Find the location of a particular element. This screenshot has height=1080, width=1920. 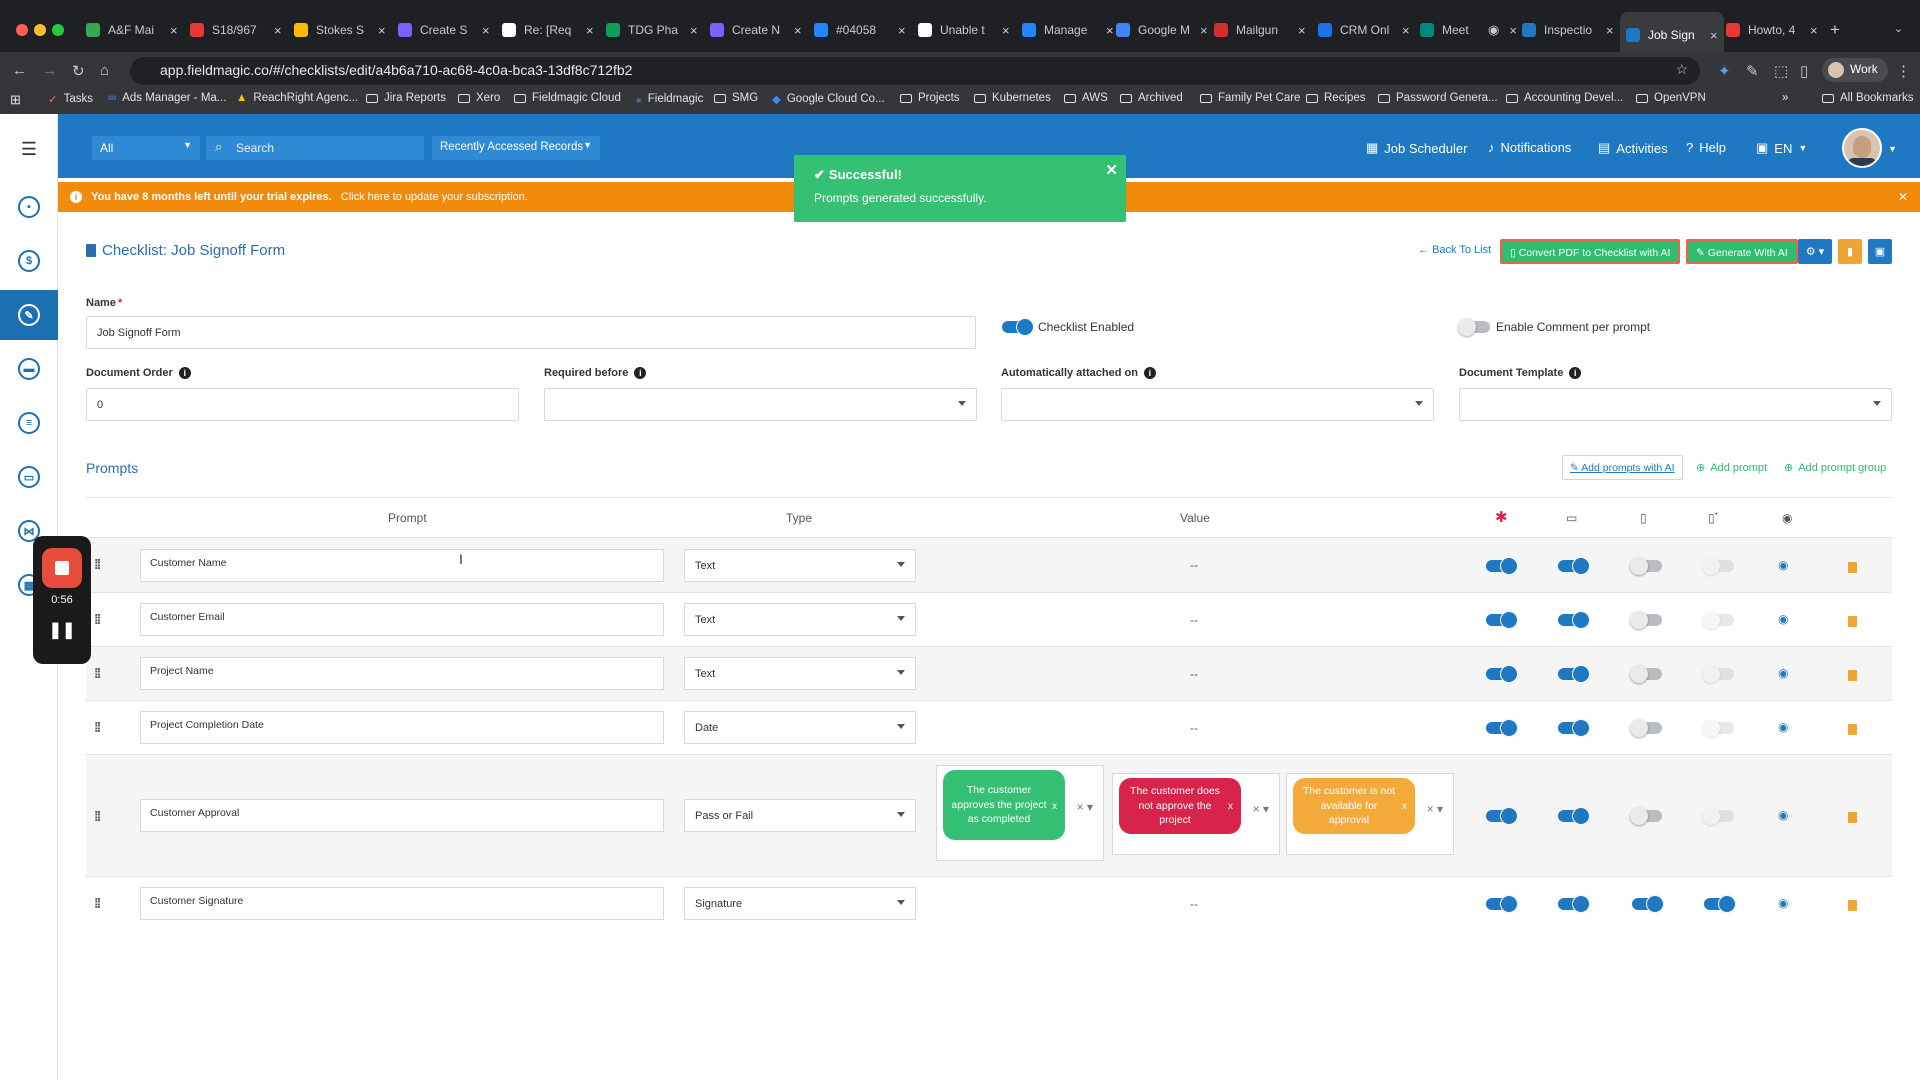

auto-attached-select is located at coordinates (1217, 404).